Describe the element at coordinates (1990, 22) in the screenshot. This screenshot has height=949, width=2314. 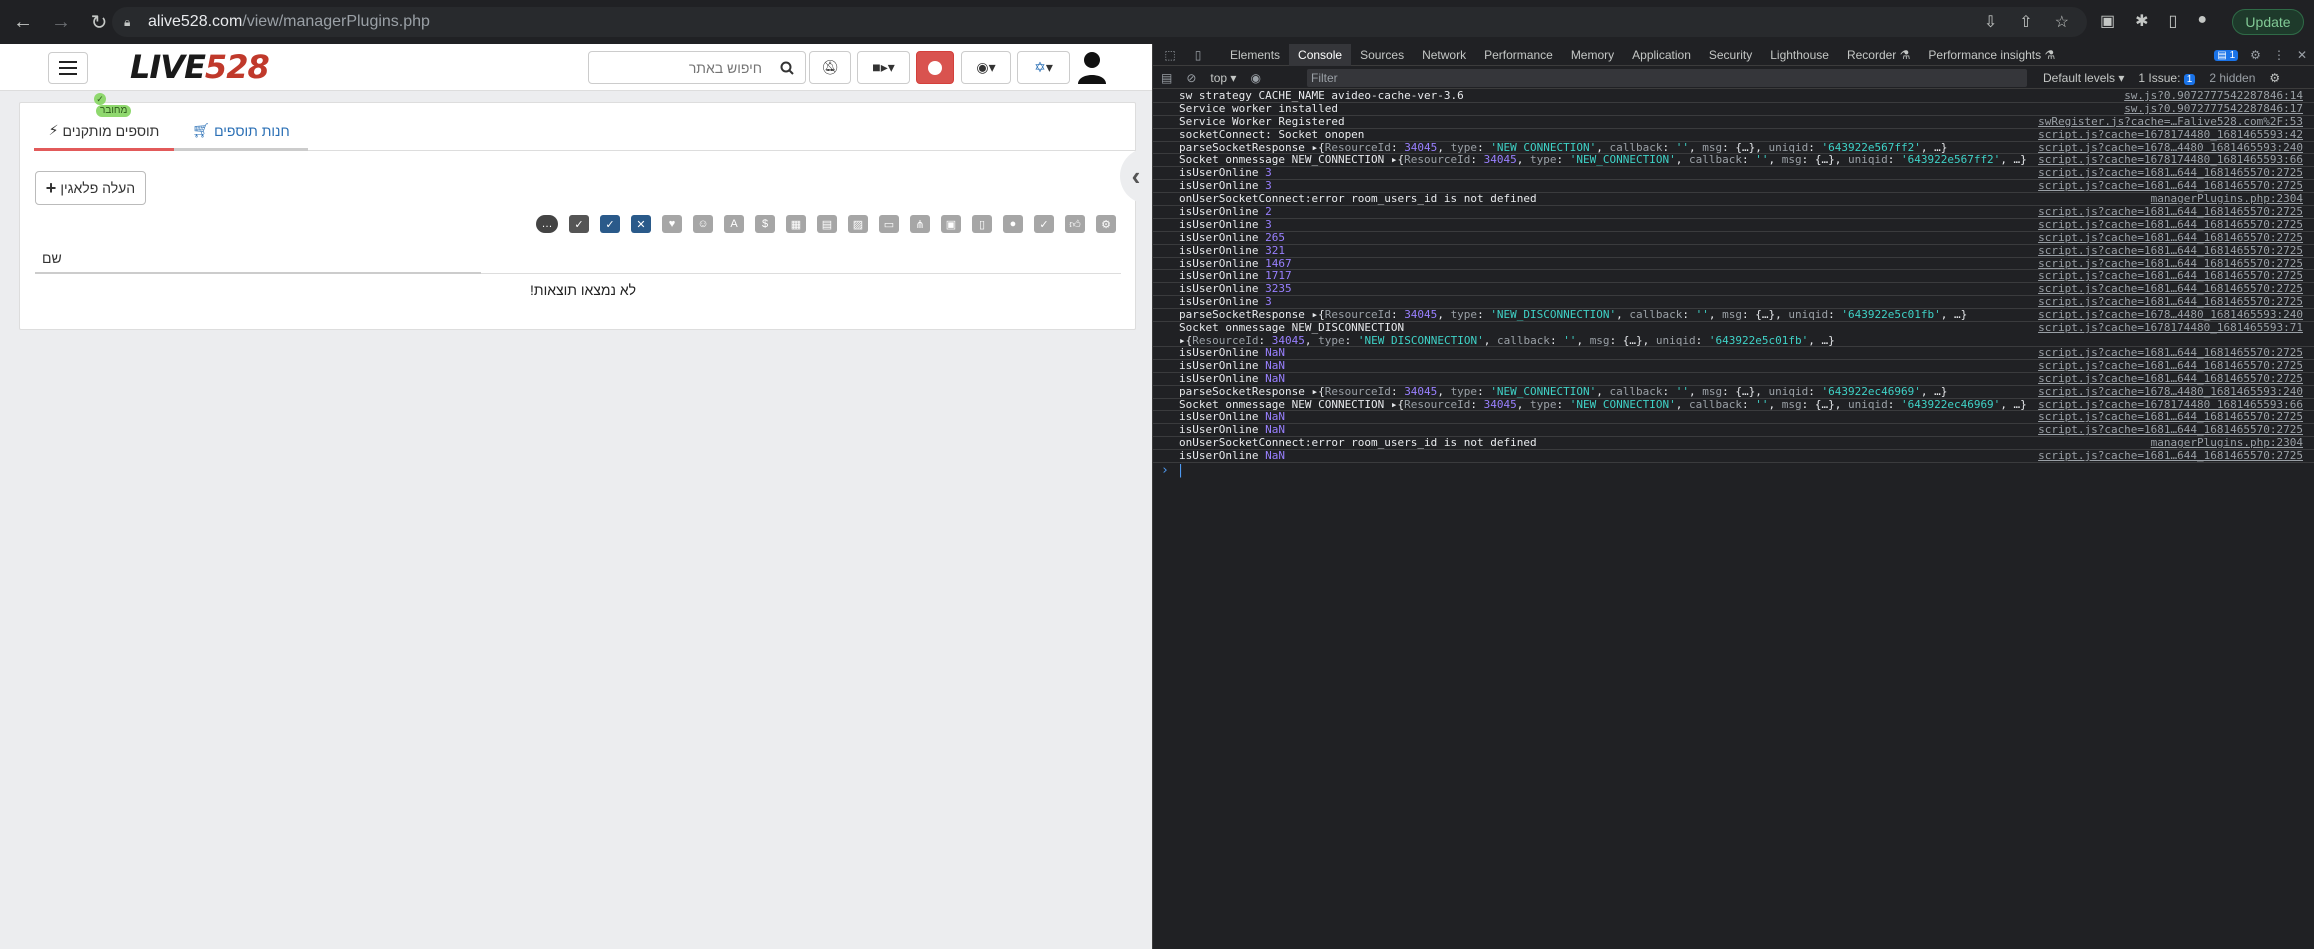
I see `install-icon: ⇩` at that location.